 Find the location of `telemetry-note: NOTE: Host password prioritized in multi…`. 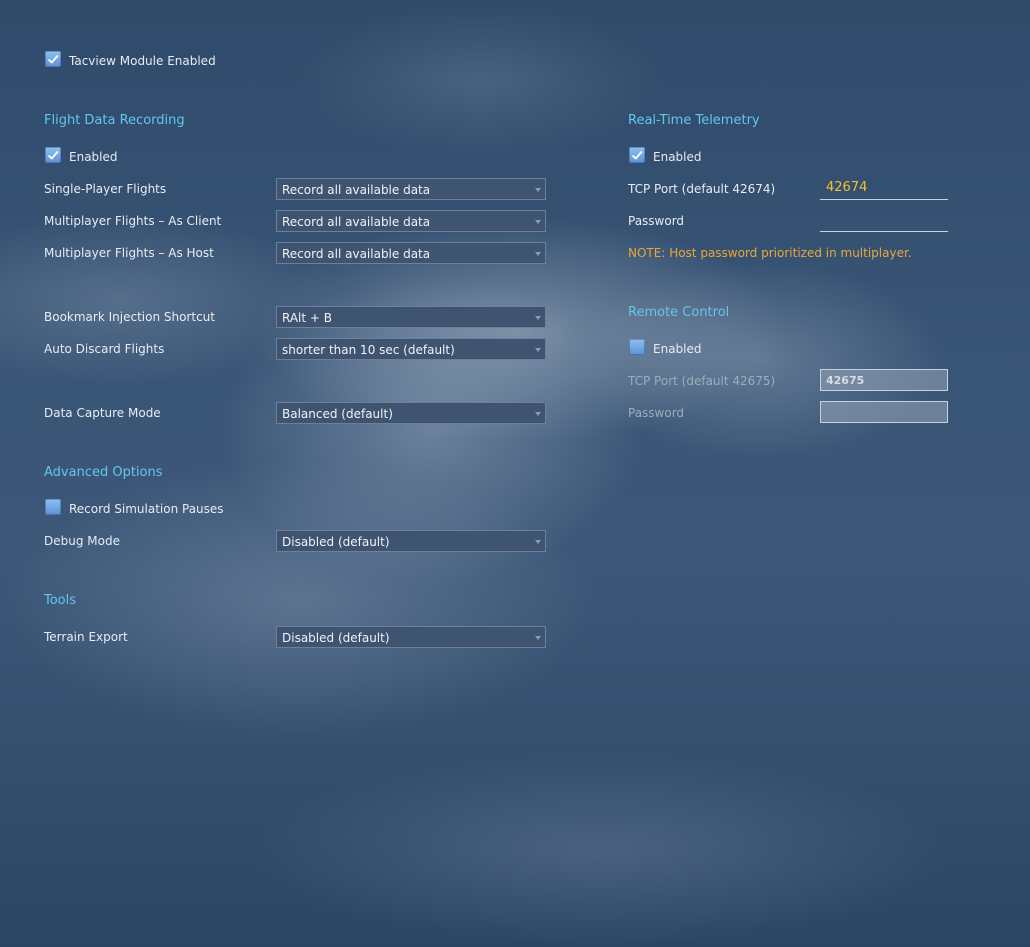

telemetry-note: NOTE: Host password prioritized in multi… is located at coordinates (770, 253).